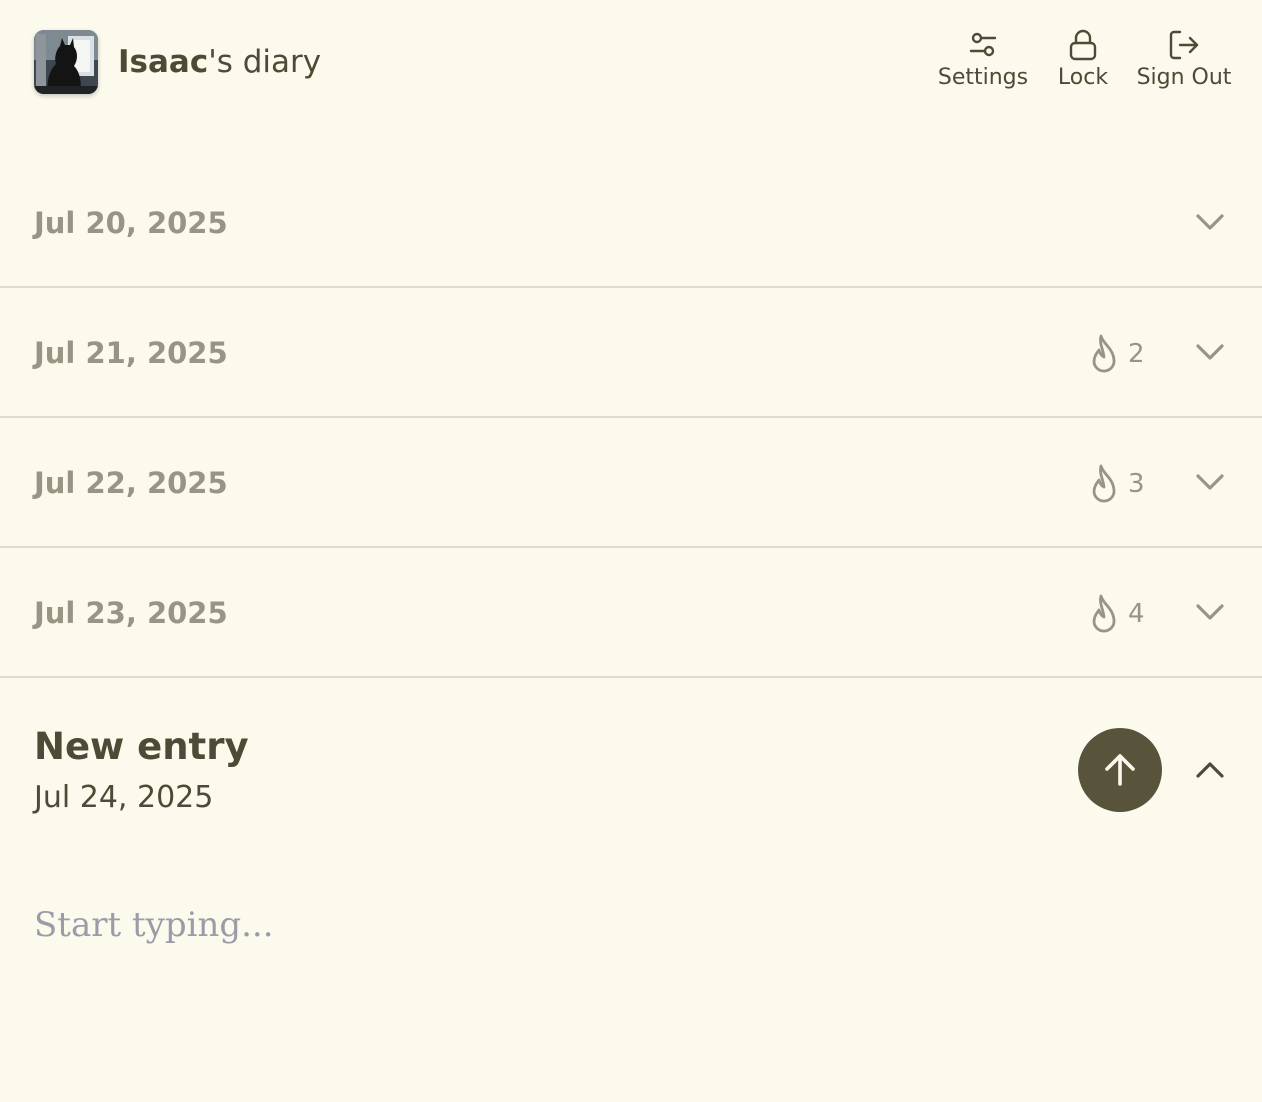 The image size is (1262, 1102). I want to click on entry-date: Jul 20, 2025, so click(131, 223).